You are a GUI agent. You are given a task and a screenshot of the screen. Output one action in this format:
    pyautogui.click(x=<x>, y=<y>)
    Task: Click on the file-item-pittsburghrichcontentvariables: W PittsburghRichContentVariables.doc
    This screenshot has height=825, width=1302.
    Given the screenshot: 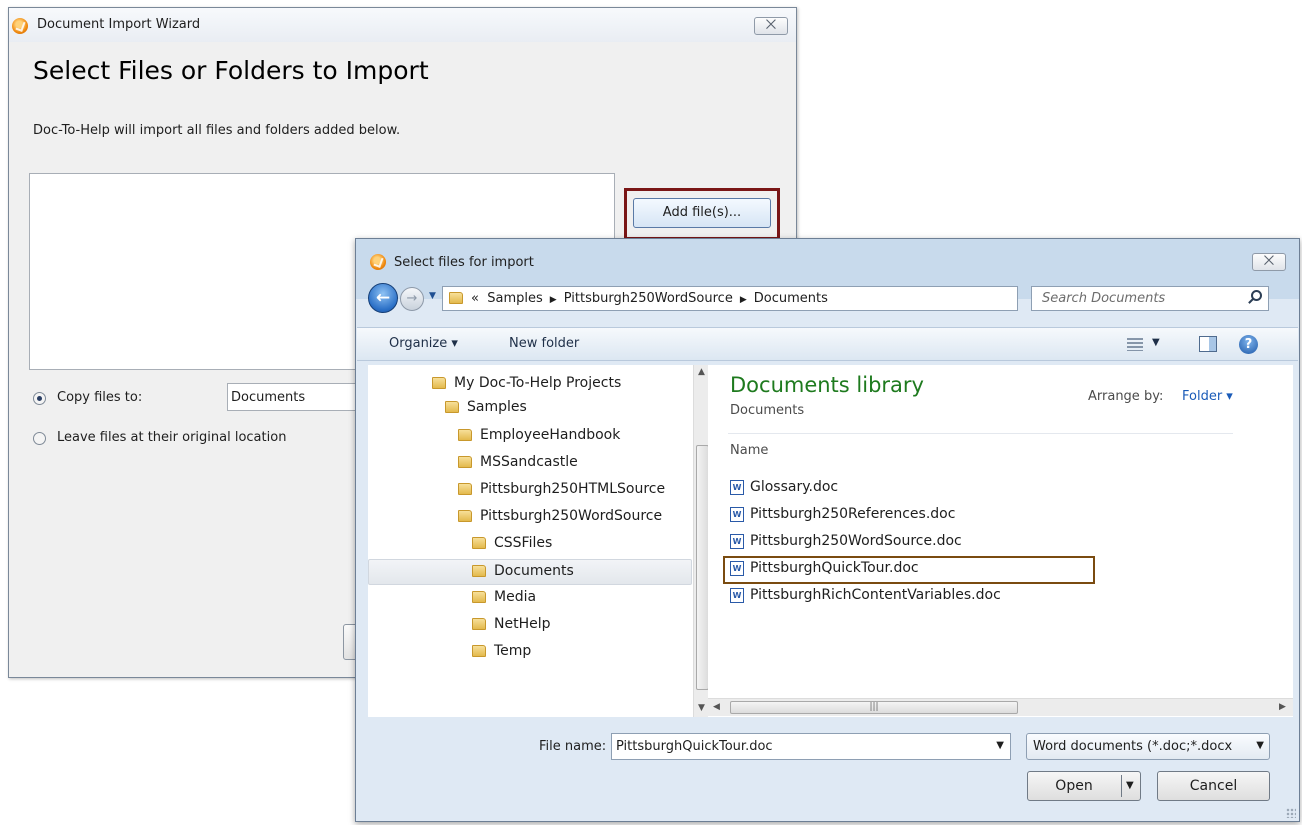 What is the action you would take?
    pyautogui.click(x=865, y=600)
    